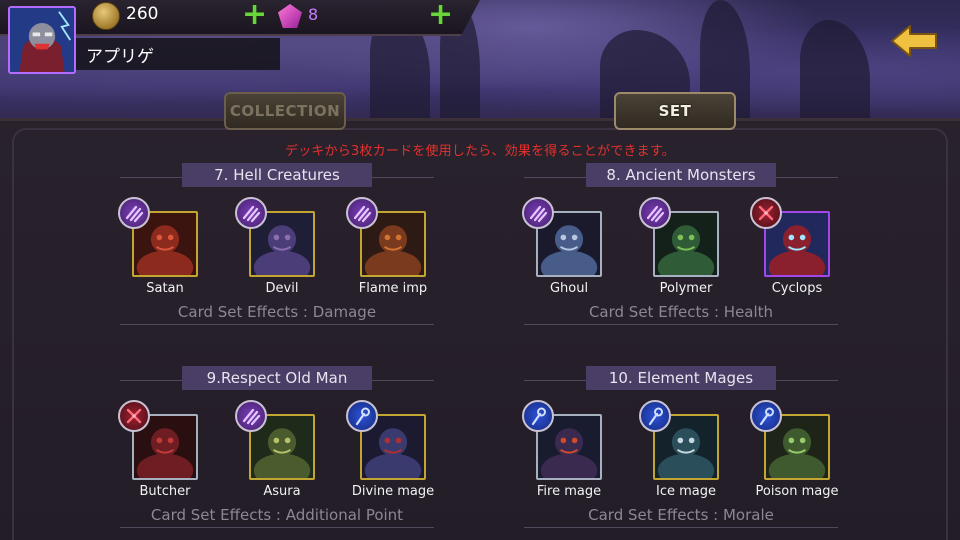 The width and height of the screenshot is (960, 540). I want to click on add-gem-button: +, so click(440, 15).